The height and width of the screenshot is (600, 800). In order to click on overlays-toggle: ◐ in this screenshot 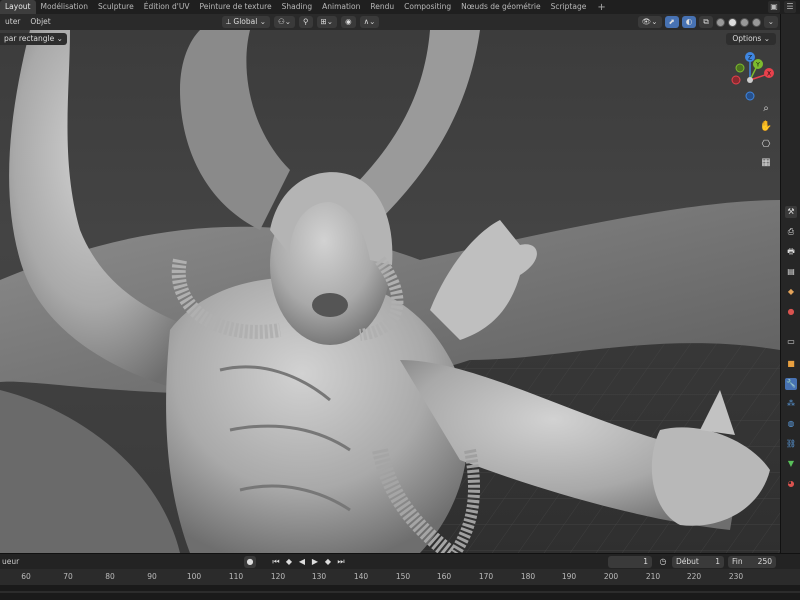, I will do `click(689, 22)`.